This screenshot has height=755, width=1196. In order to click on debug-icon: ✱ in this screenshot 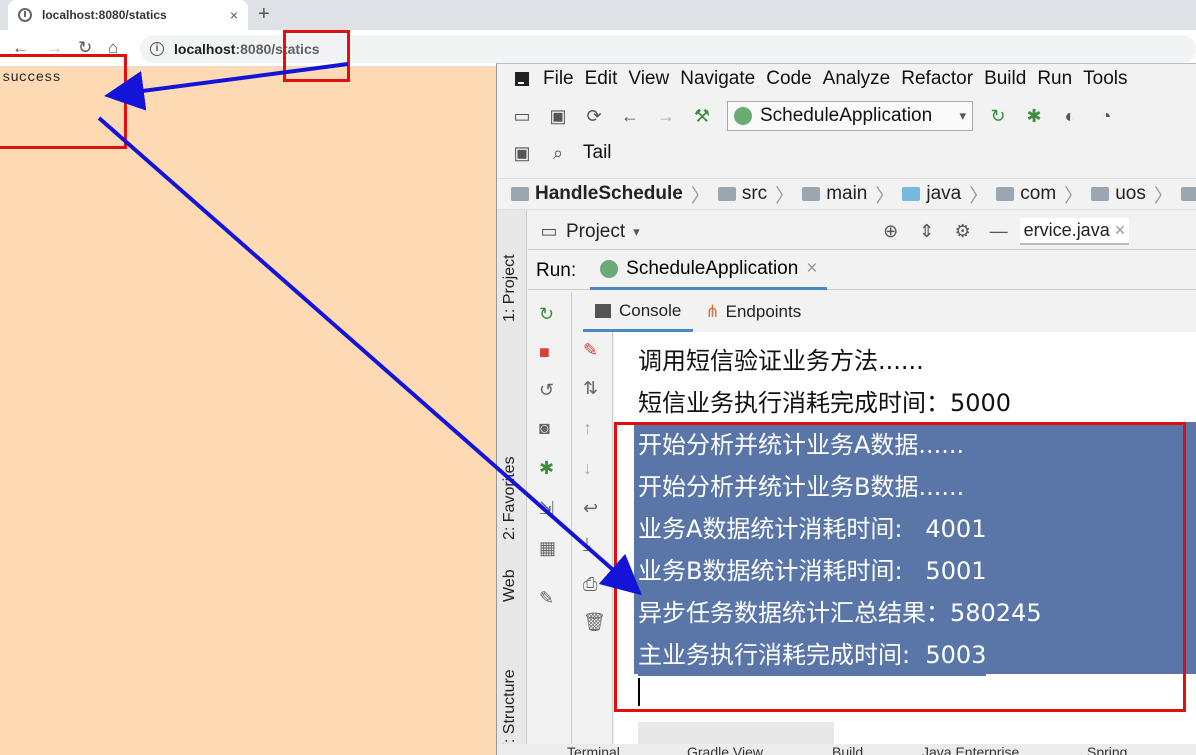, I will do `click(546, 468)`.